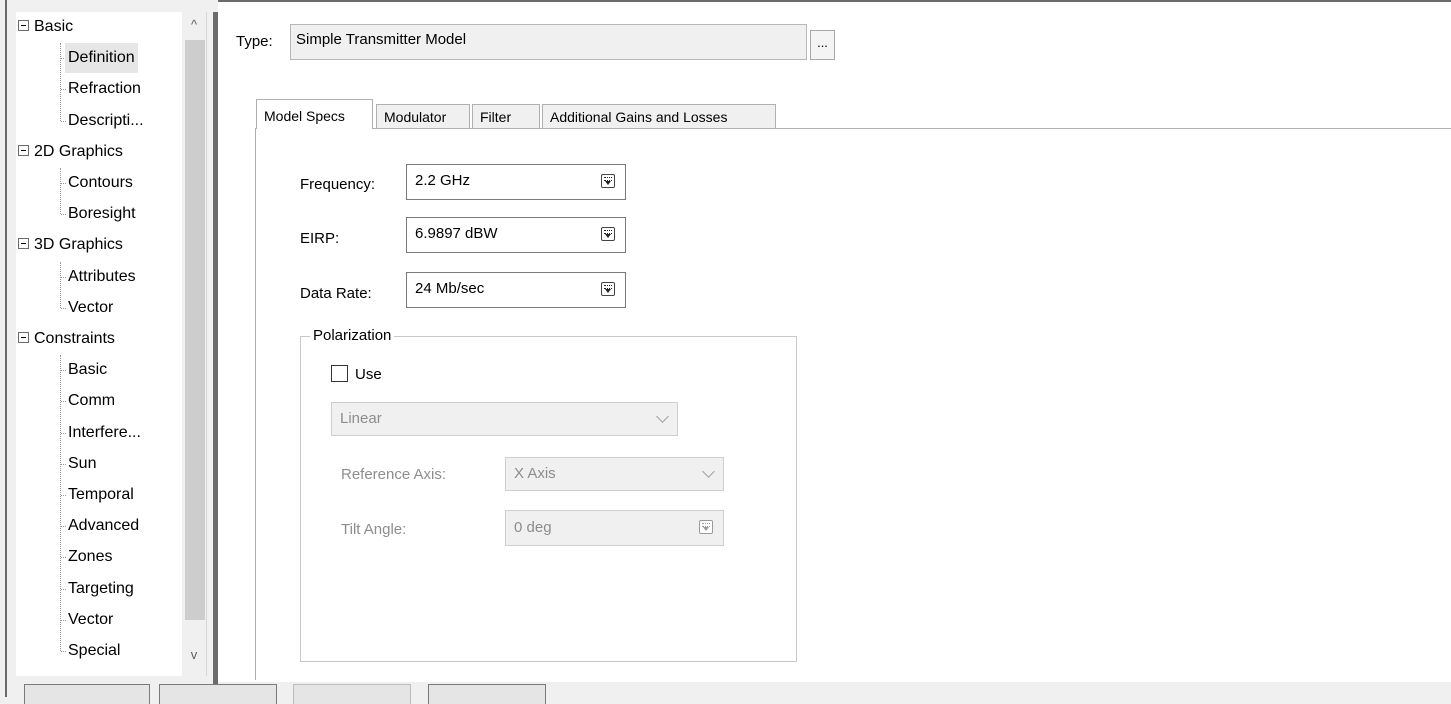 This screenshot has width=1451, height=704. I want to click on tree-item-11: Basic, so click(99, 370).